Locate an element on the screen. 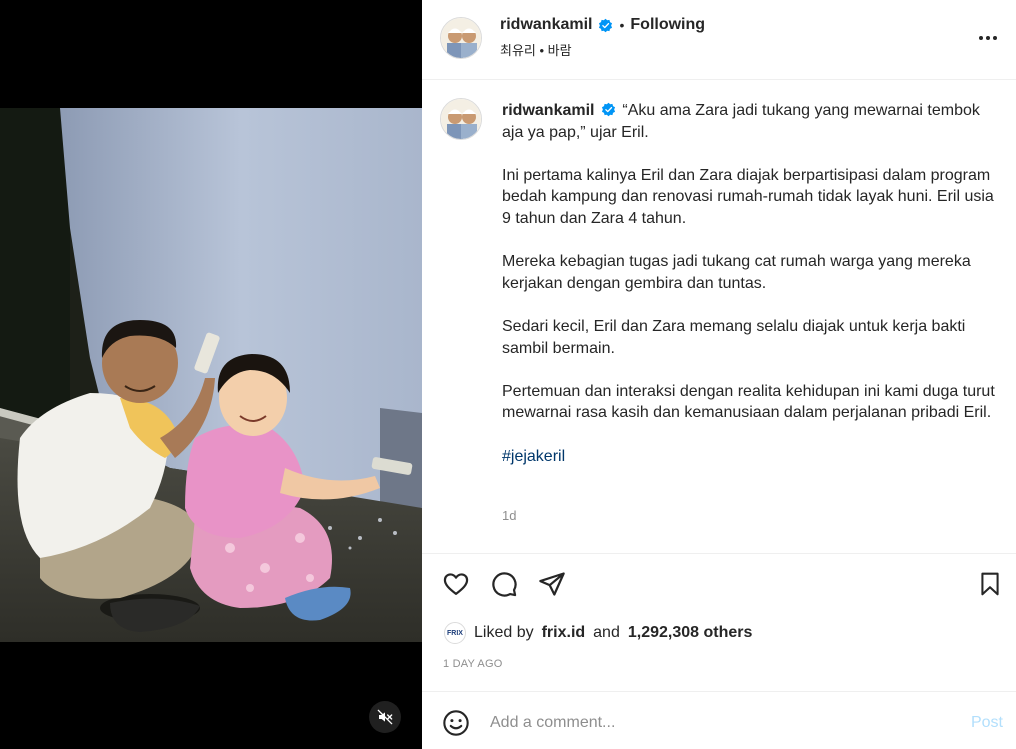 The width and height of the screenshot is (1016, 749). more-options-button is located at coordinates (988, 38).